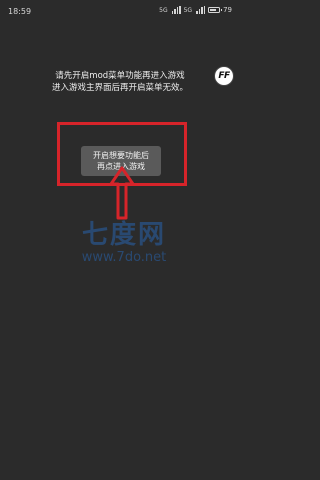 The width and height of the screenshot is (320, 480). Describe the element at coordinates (123, 235) in the screenshot. I see `watermark-logo: 七度网` at that location.